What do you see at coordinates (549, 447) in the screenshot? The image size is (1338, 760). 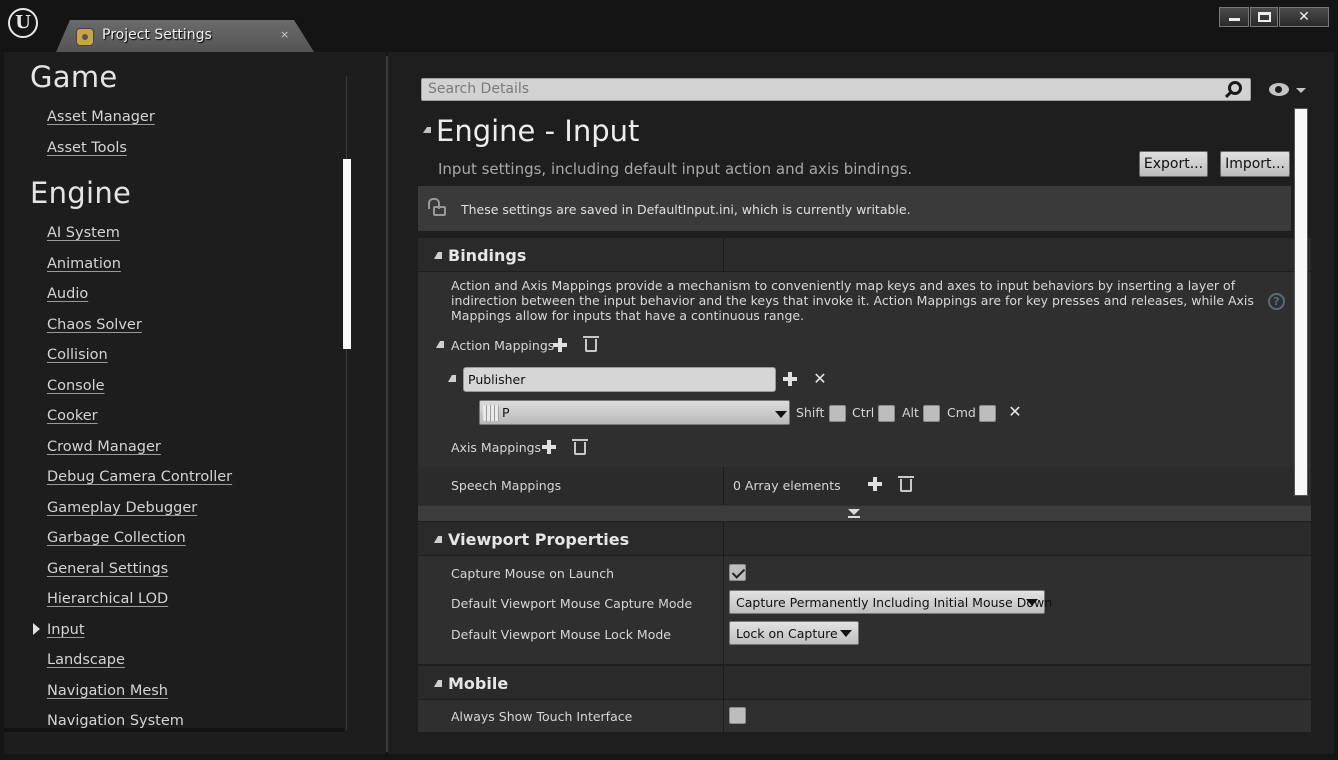 I see `add-axis-mapping-icon` at bounding box center [549, 447].